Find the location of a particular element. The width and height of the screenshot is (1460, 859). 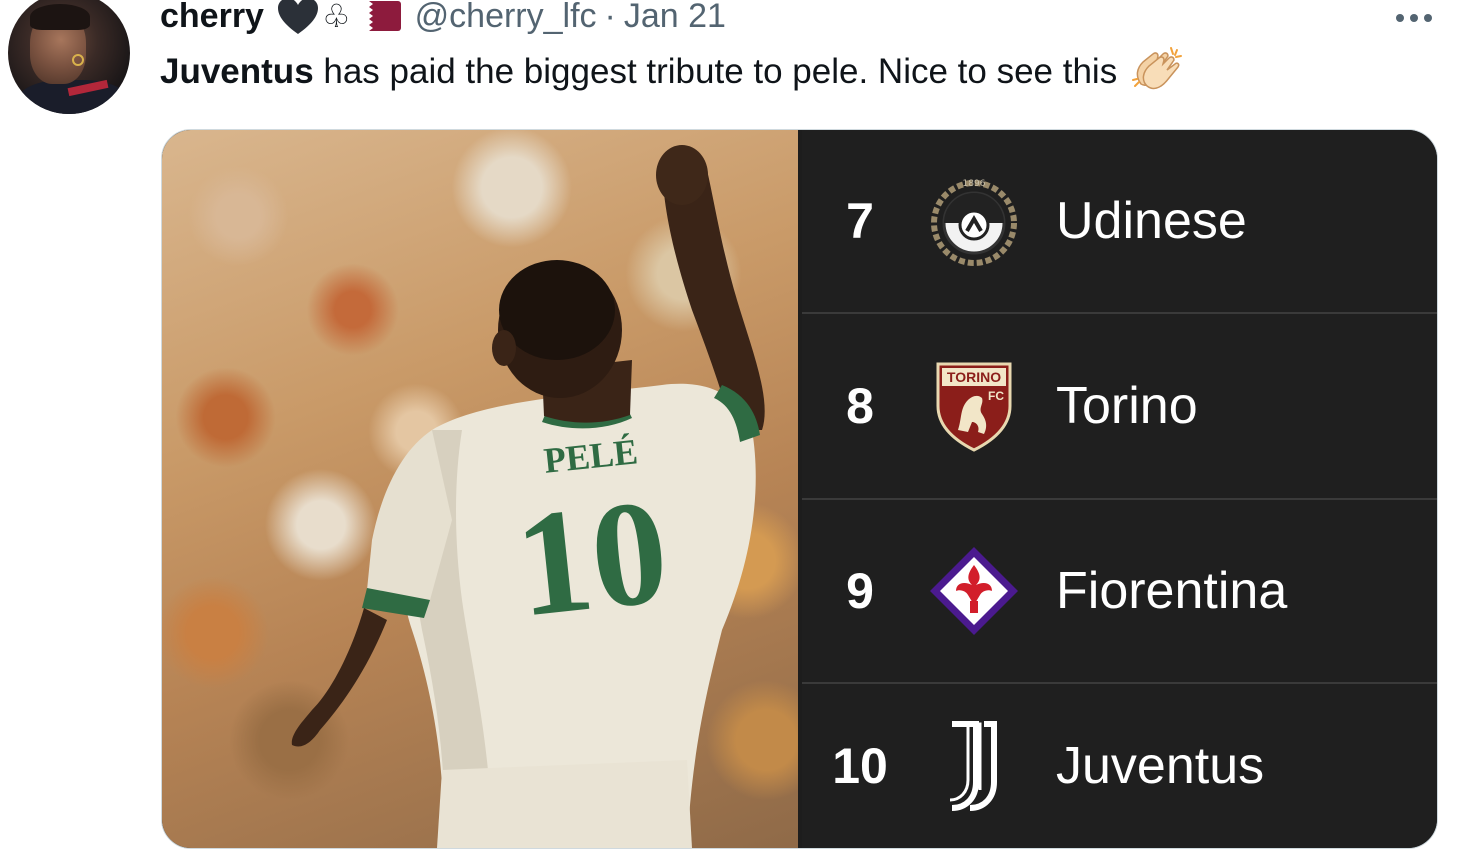

udinese-year: 1896 is located at coordinates (974, 184).